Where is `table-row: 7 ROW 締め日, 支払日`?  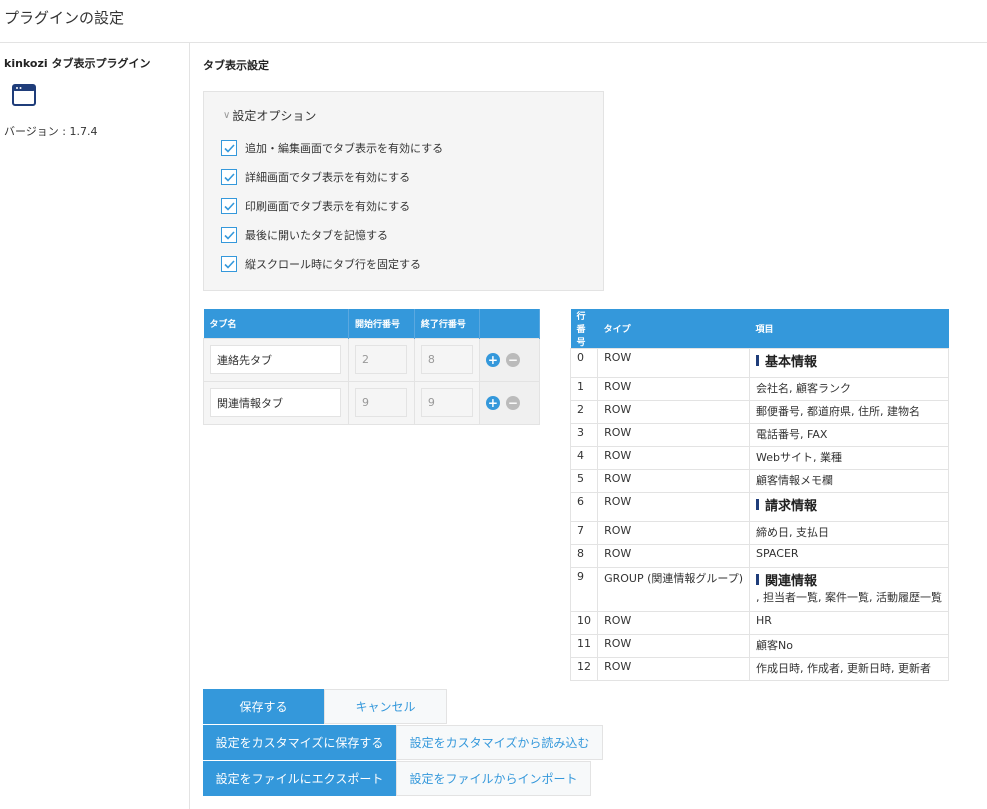 table-row: 7 ROW 締め日, 支払日 is located at coordinates (759, 533).